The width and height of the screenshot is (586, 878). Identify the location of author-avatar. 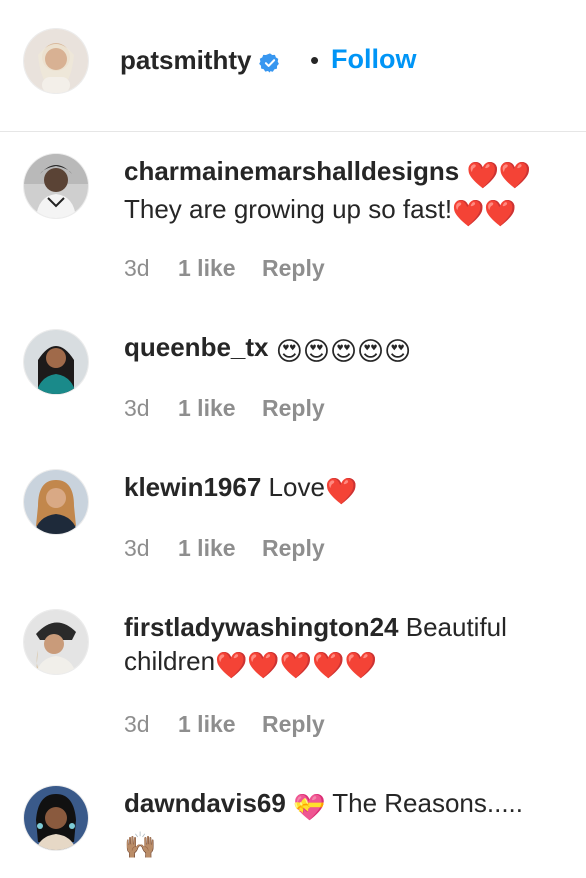
(56, 61).